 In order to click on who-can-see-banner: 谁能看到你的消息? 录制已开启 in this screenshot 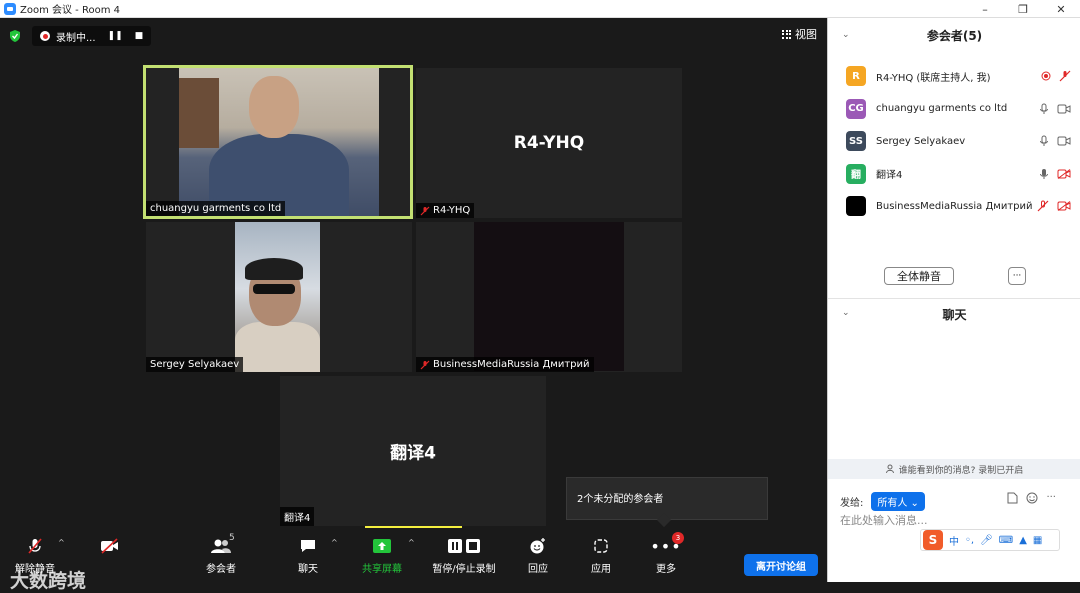, I will do `click(954, 469)`.